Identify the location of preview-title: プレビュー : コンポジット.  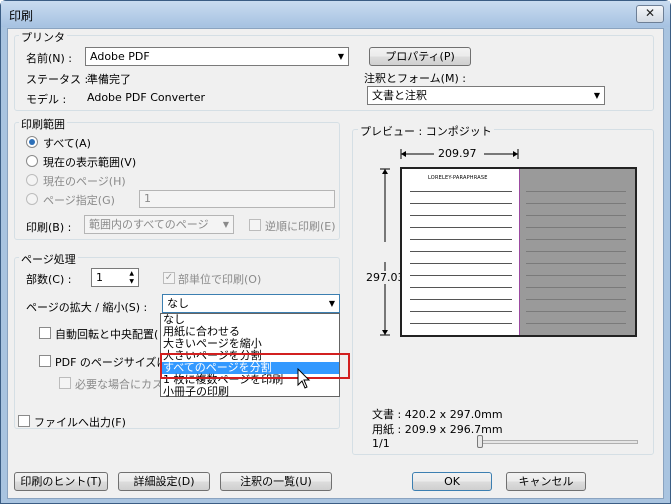
(426, 131).